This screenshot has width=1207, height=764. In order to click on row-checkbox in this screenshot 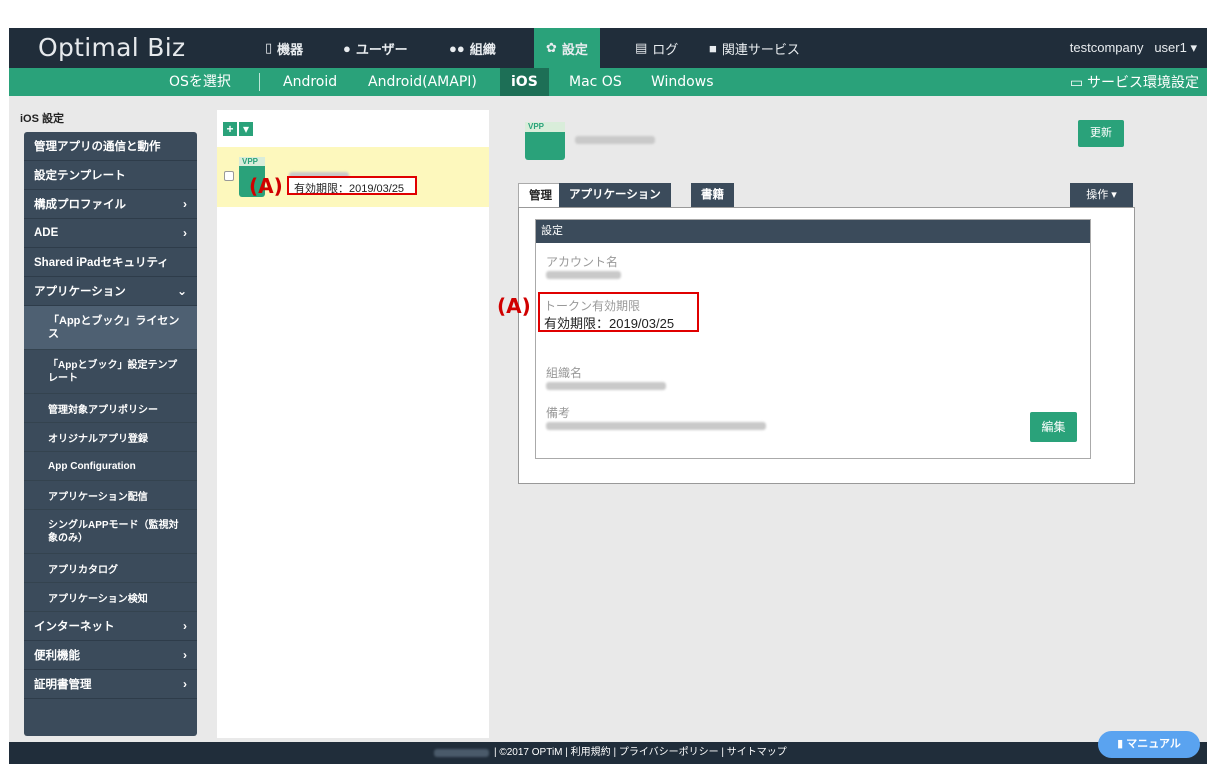, I will do `click(229, 176)`.